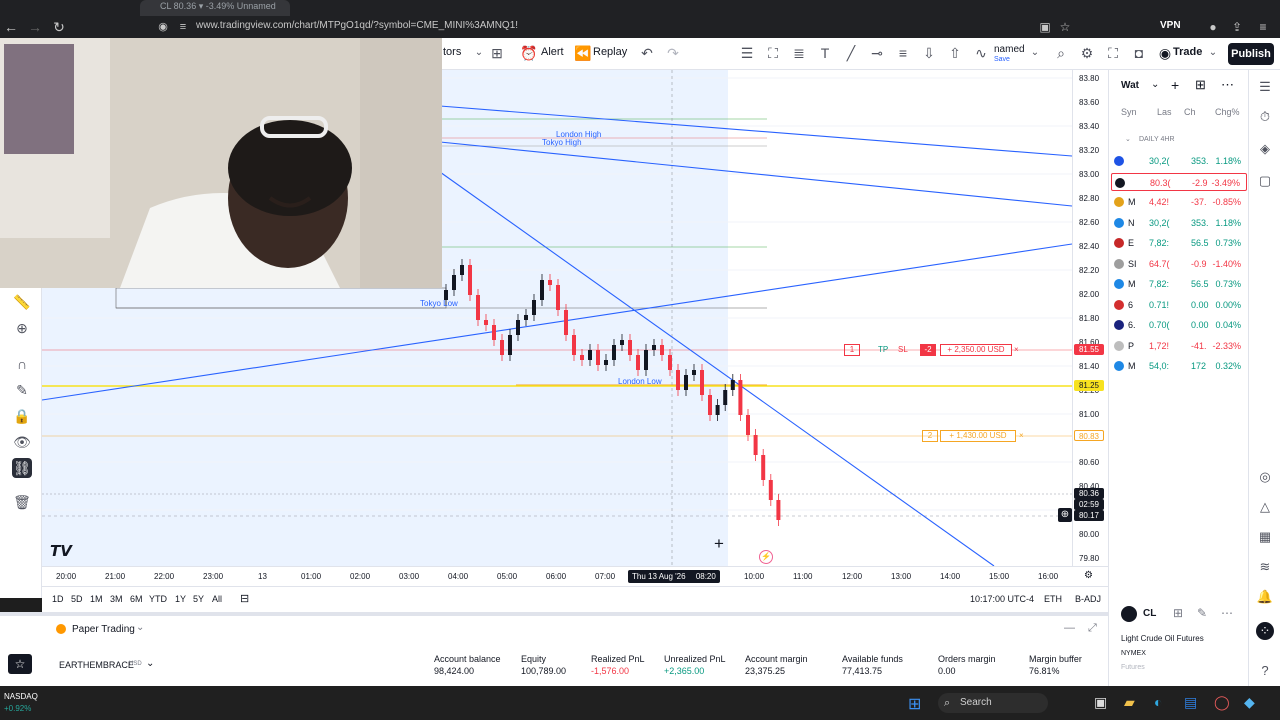  I want to click on arrow-down-icon: ⇩, so click(929, 53).